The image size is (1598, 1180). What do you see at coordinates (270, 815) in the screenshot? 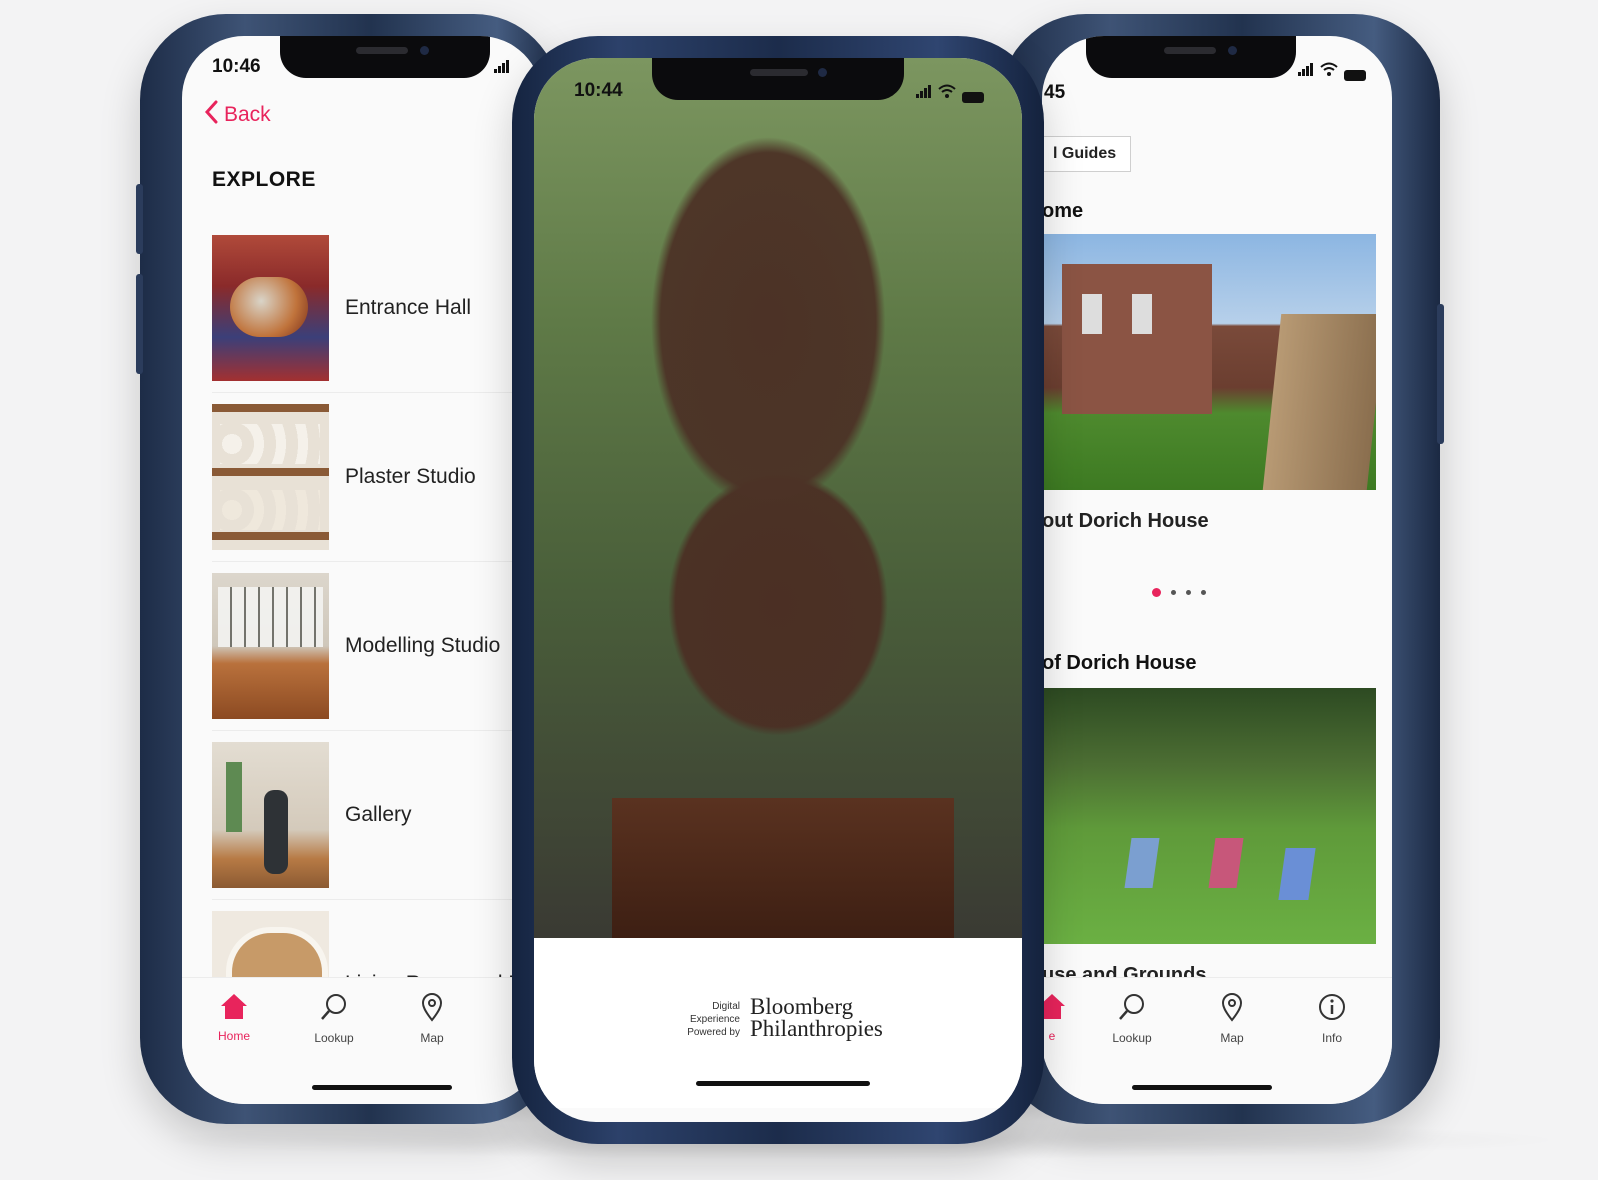
I see `gallery-thumbnail` at bounding box center [270, 815].